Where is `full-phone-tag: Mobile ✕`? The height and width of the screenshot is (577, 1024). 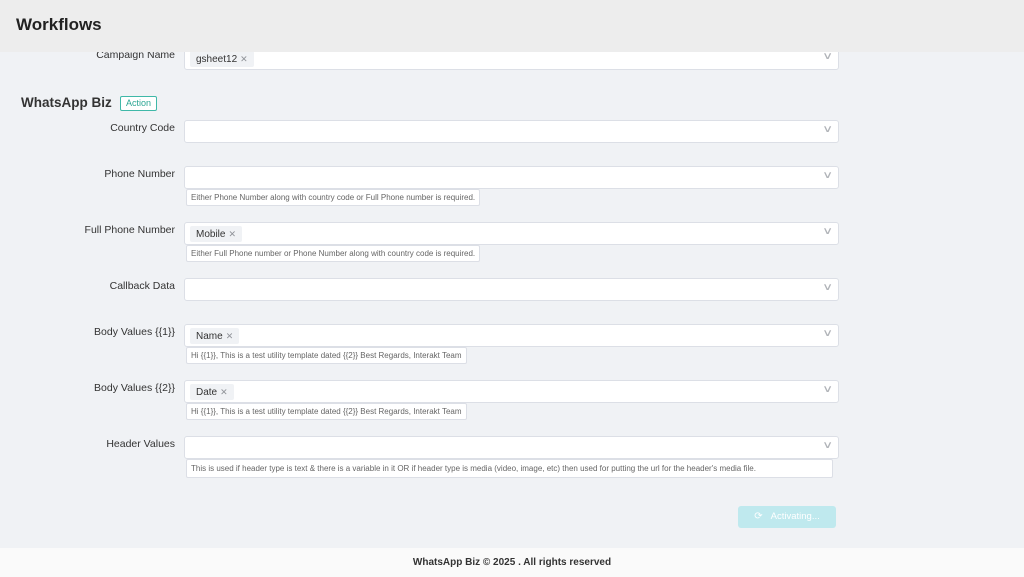 full-phone-tag: Mobile ✕ is located at coordinates (216, 234).